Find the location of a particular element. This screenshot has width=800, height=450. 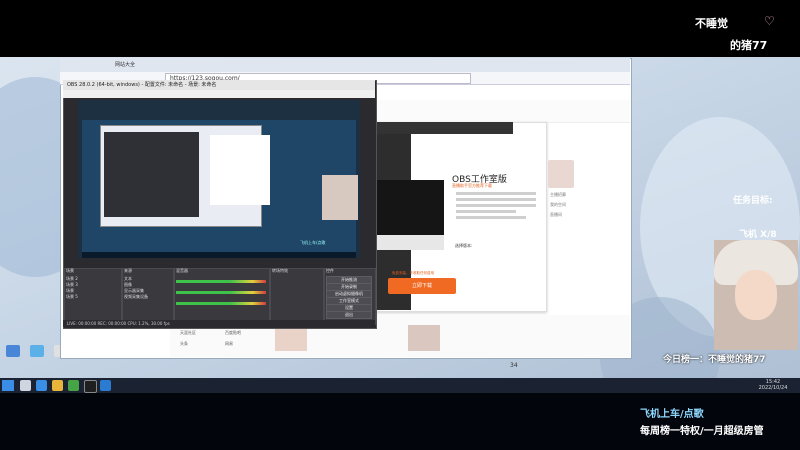

bottom-link: 天涯社区 is located at coordinates (188, 333).